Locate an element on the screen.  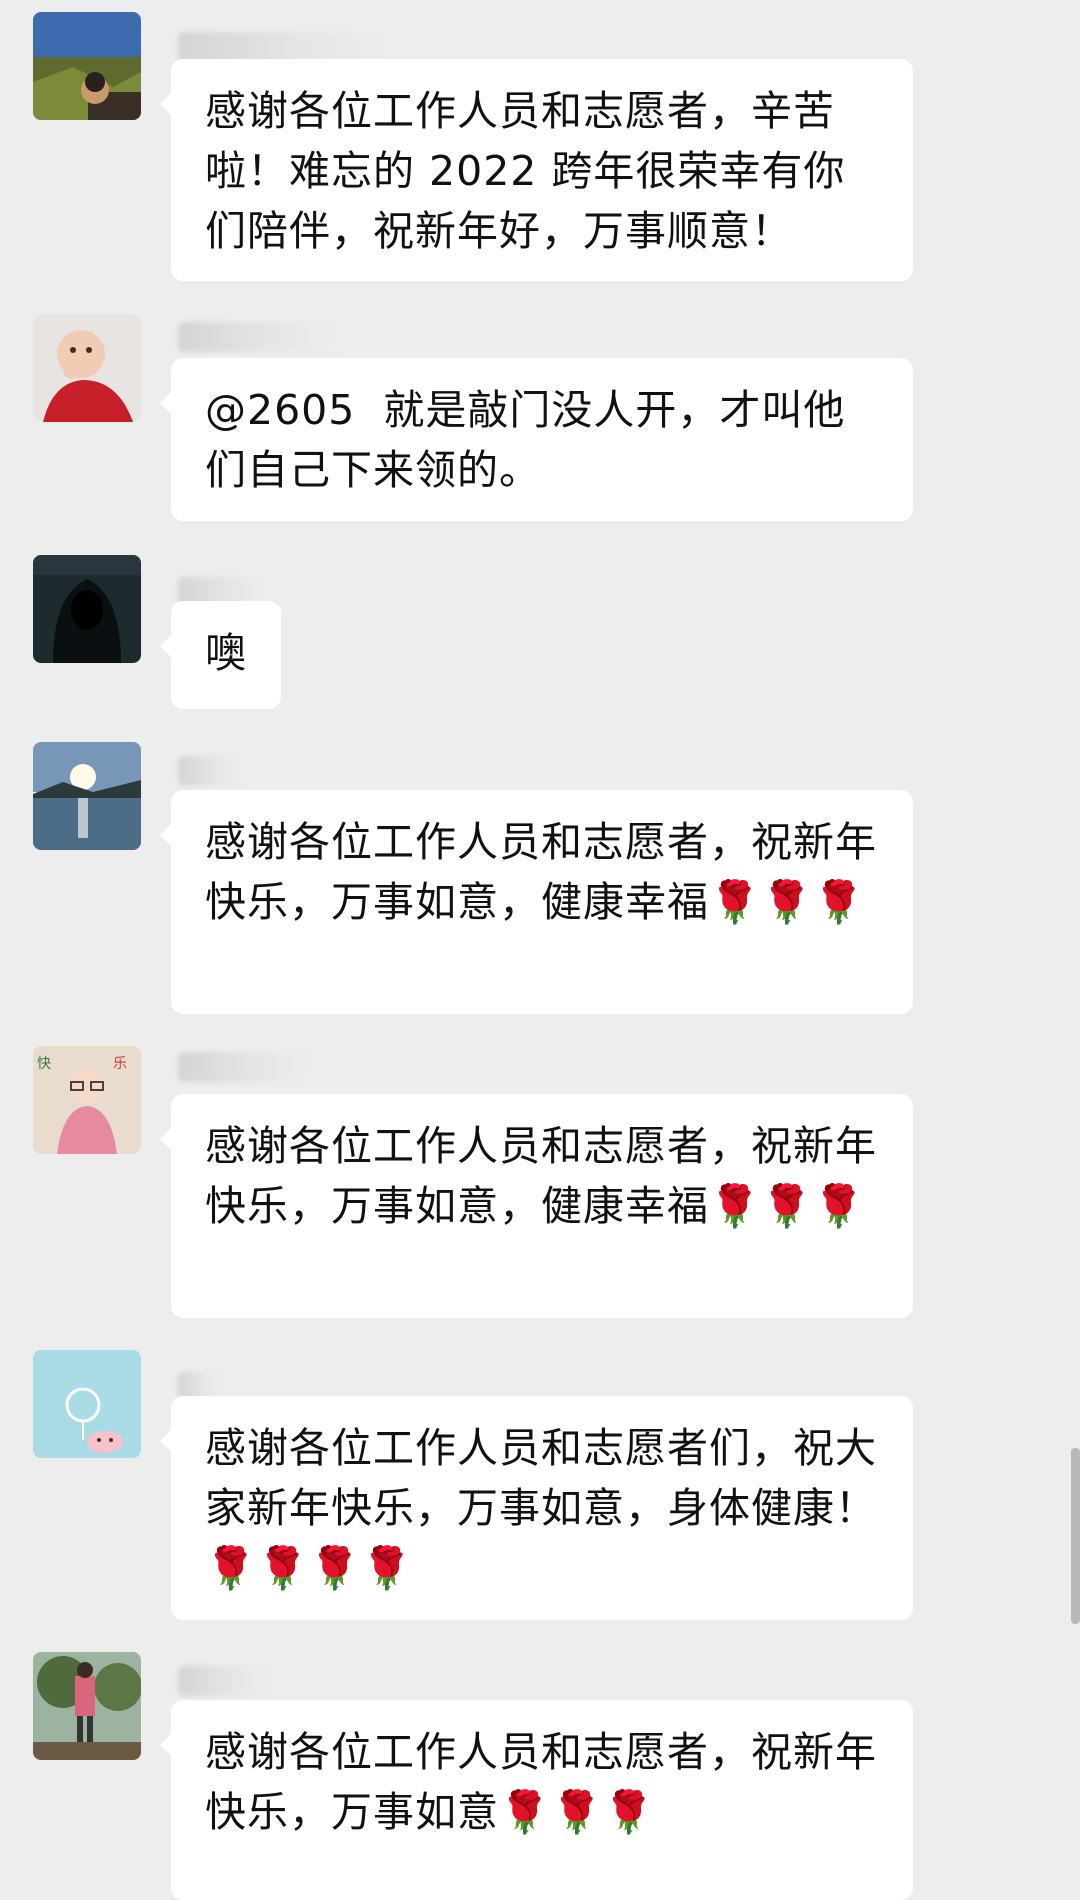
rose-emojis: 🌹🌹🌹🌹 is located at coordinates (309, 1568).